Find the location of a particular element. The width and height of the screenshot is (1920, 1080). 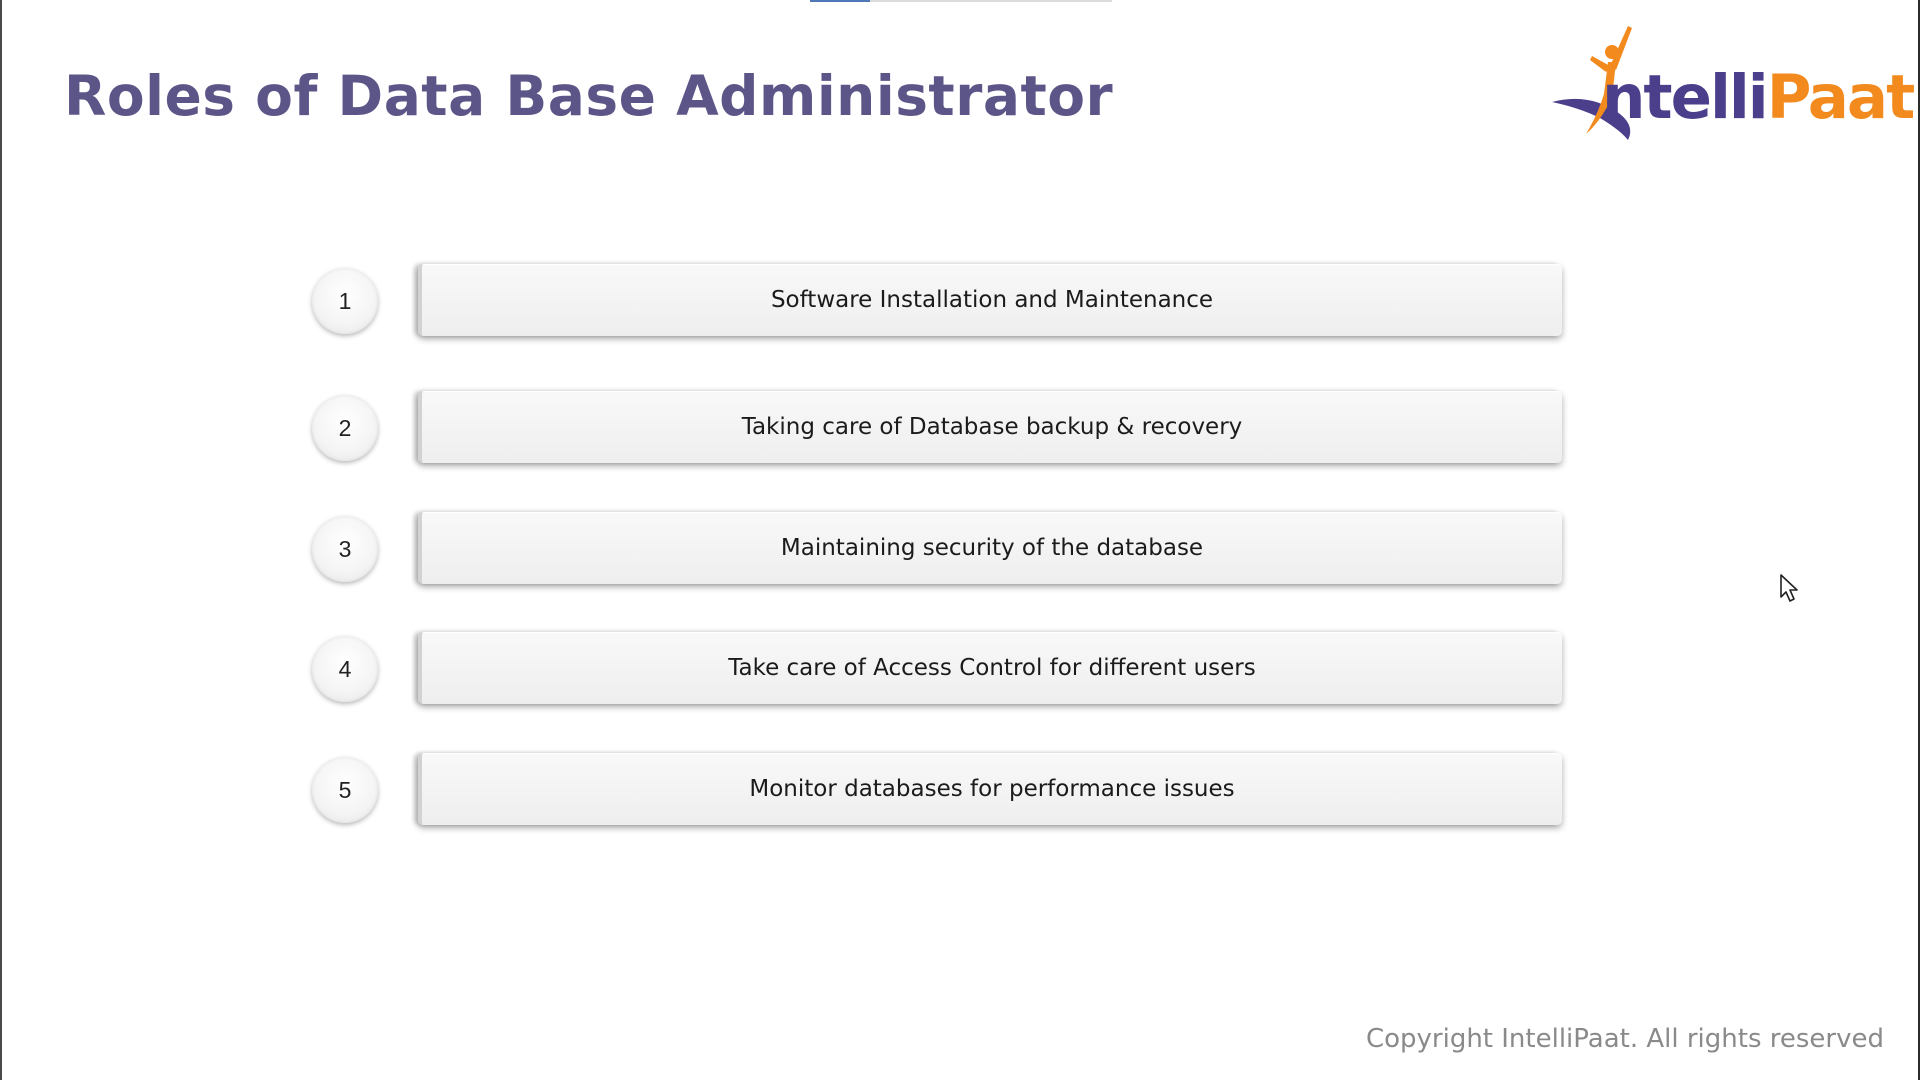

list-item: 1 Software Installation and Maintenance is located at coordinates (945, 301).